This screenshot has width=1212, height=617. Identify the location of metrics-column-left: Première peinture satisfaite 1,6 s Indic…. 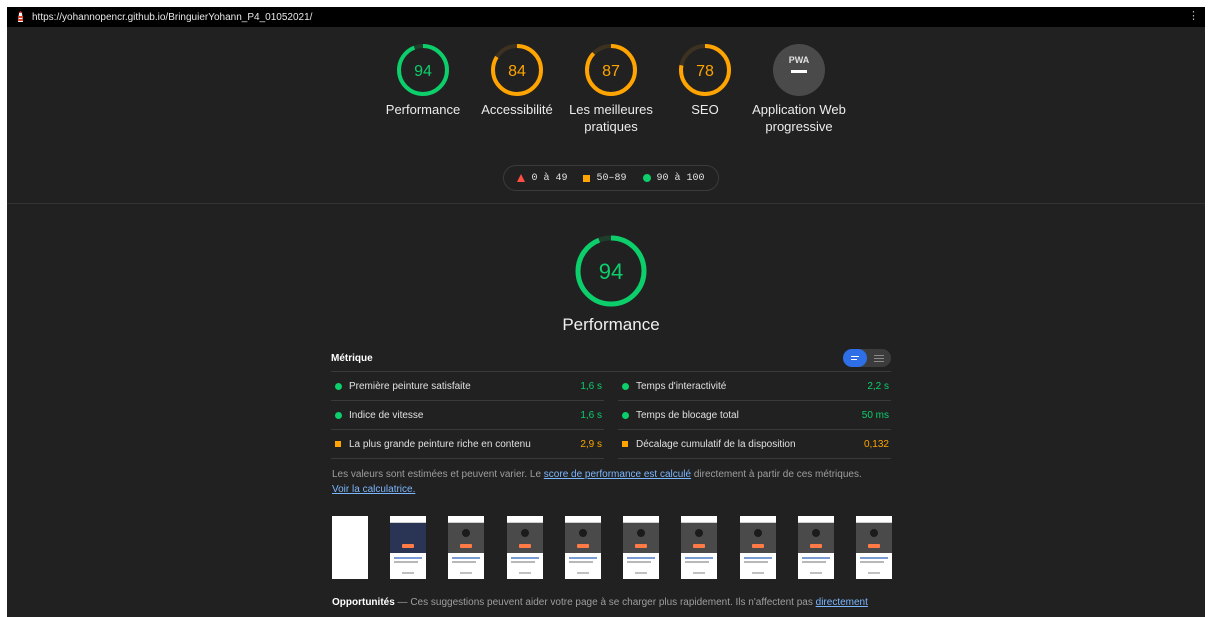
(467, 415).